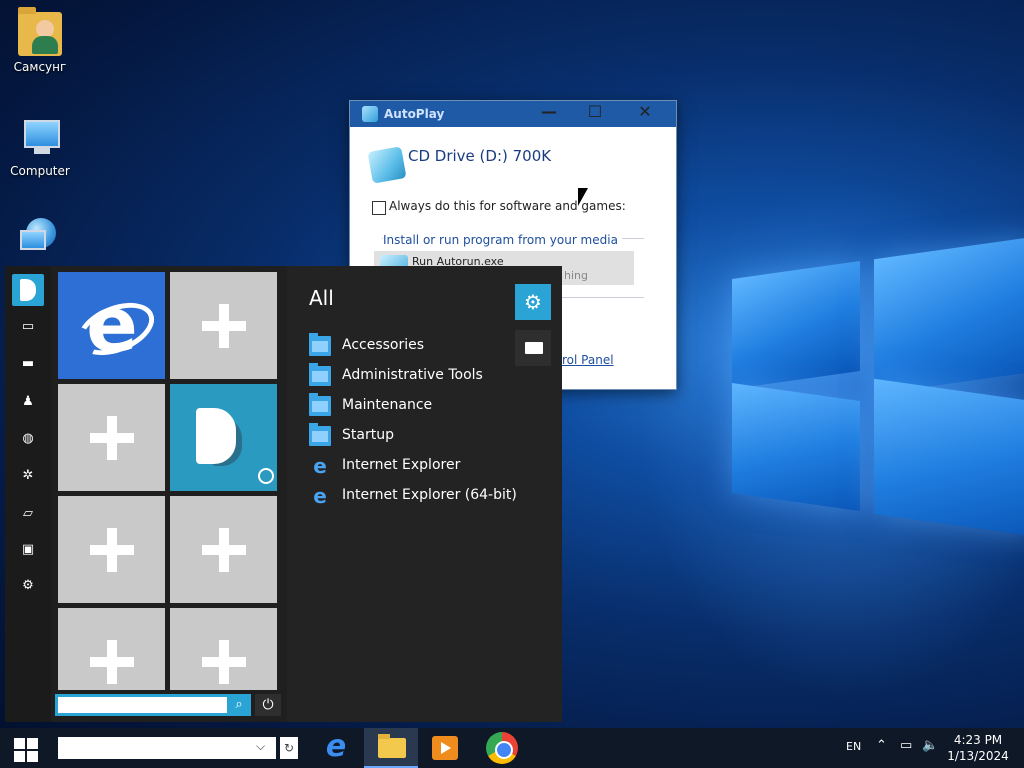  What do you see at coordinates (111, 325) in the screenshot?
I see `tile-internet-explorer: e` at bounding box center [111, 325].